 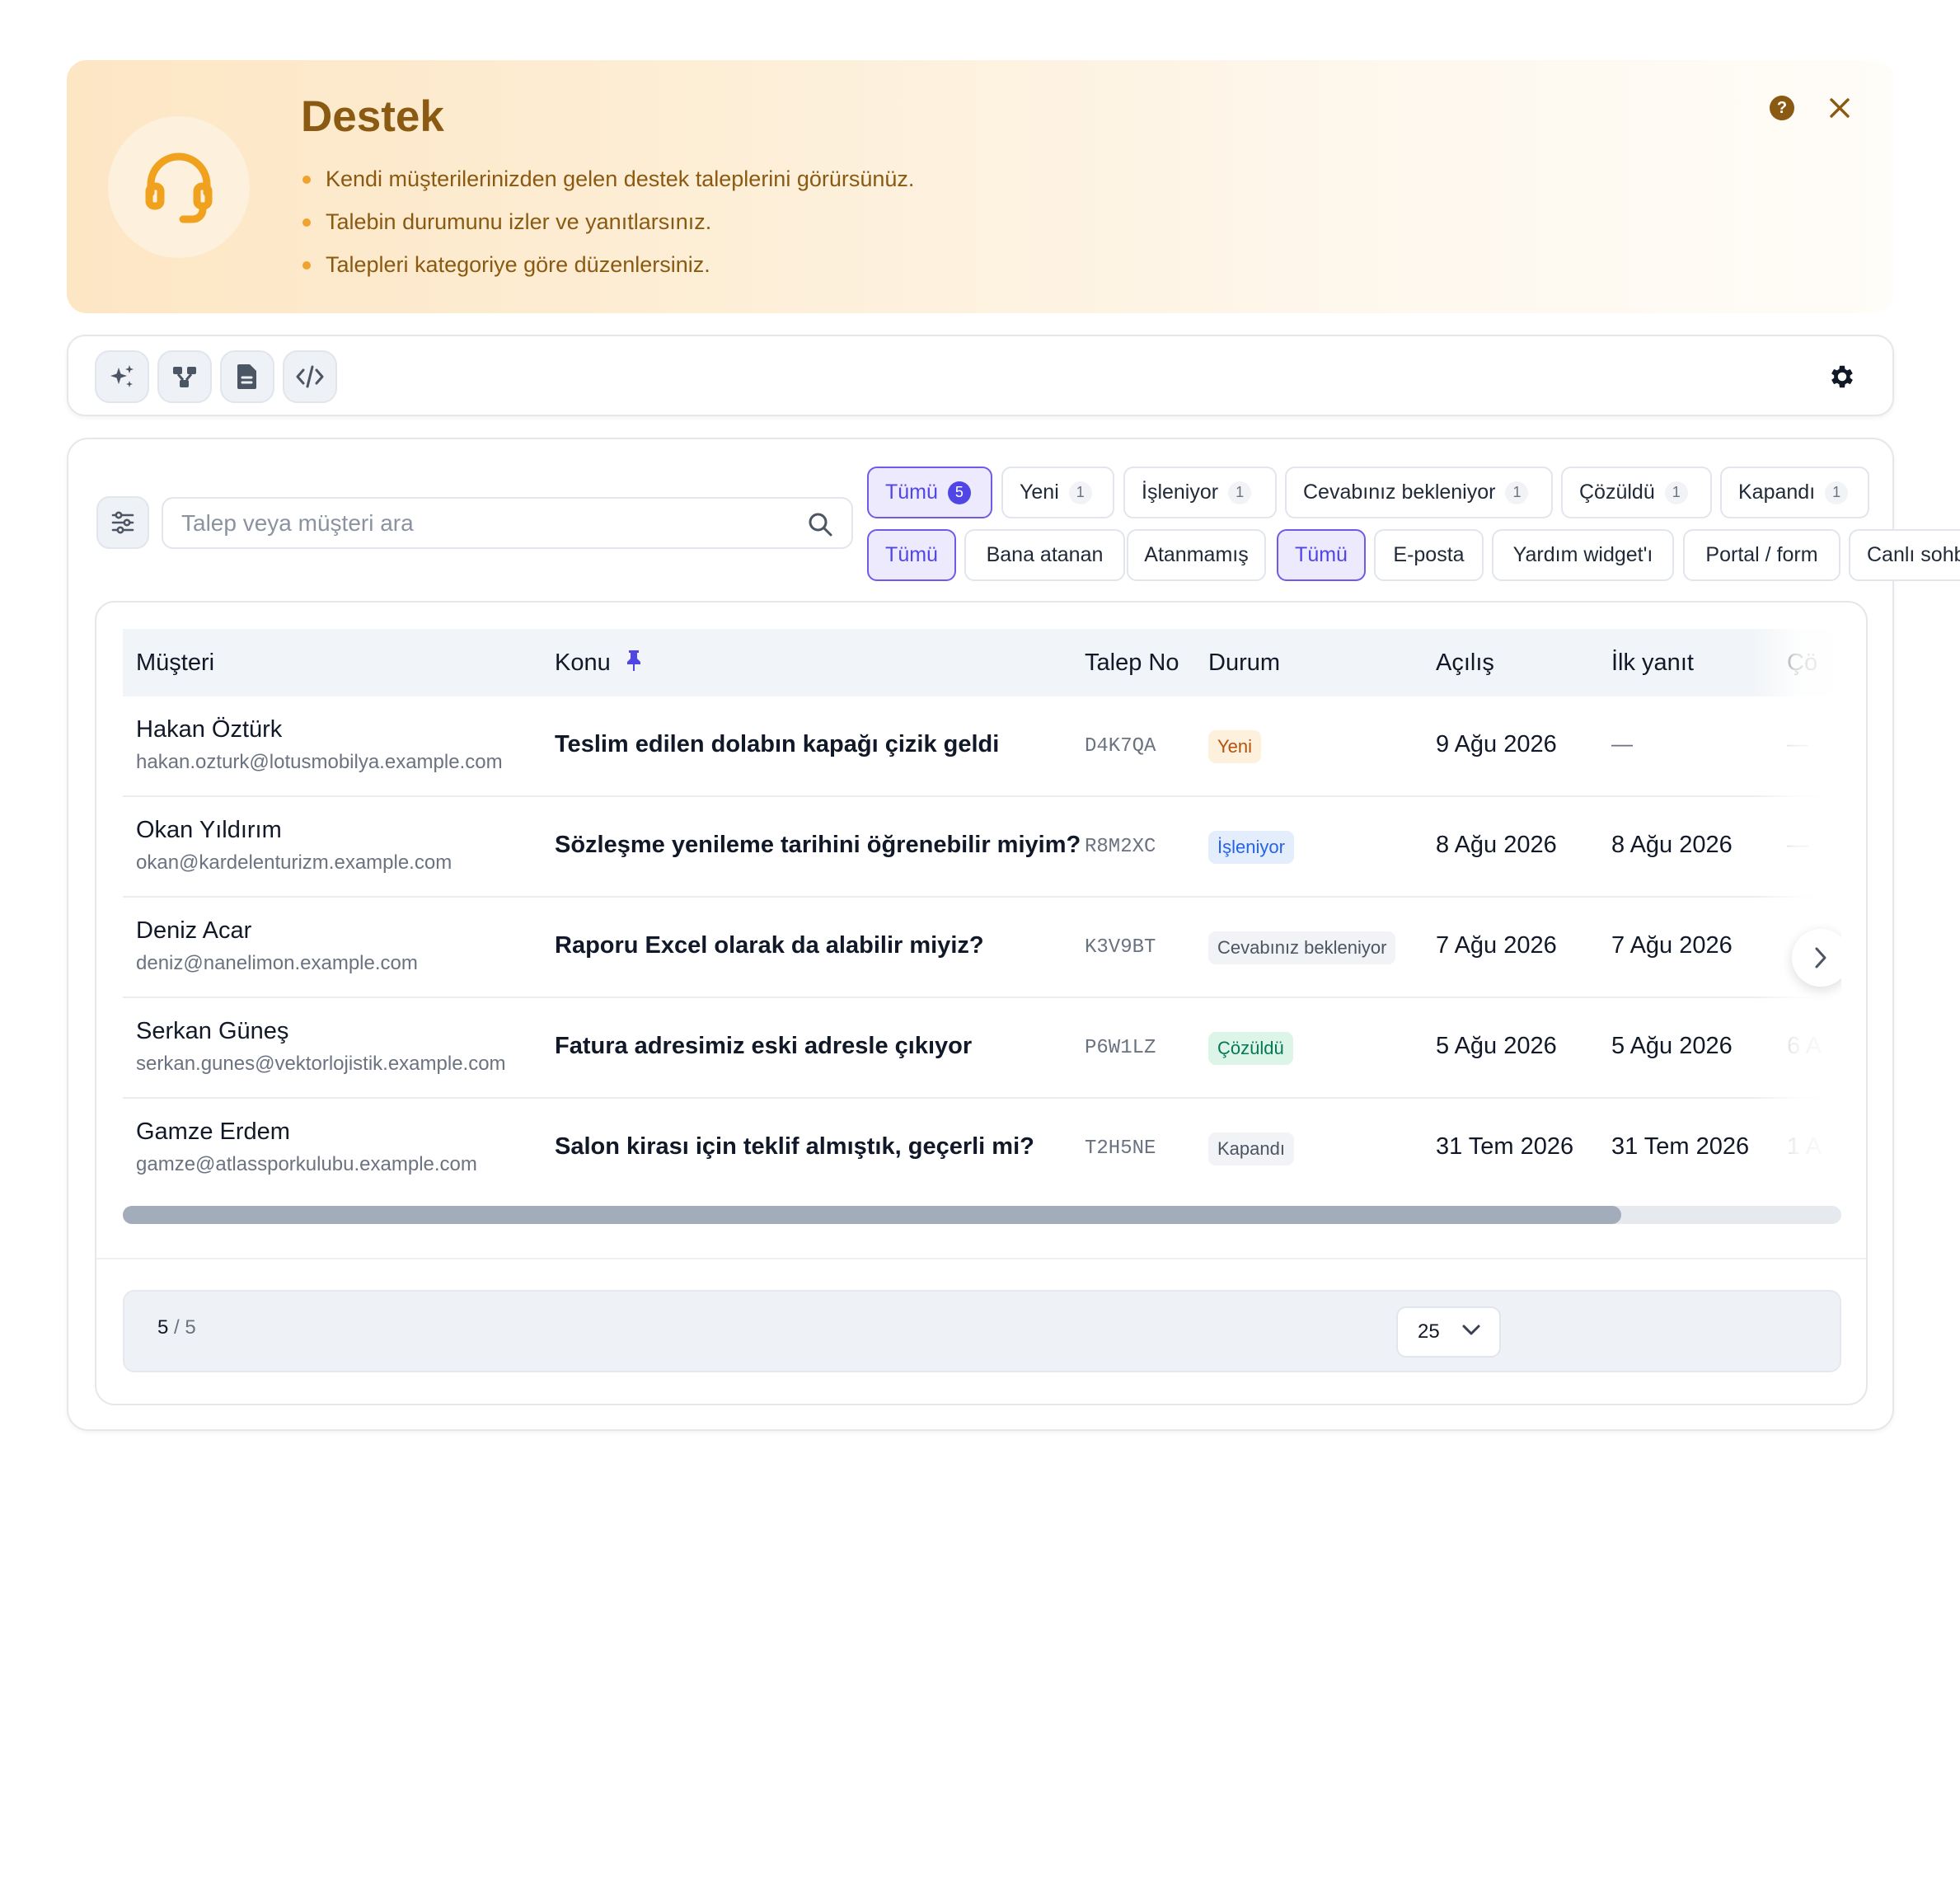 What do you see at coordinates (1805, 1146) in the screenshot?
I see `resolved-date: 1 A` at bounding box center [1805, 1146].